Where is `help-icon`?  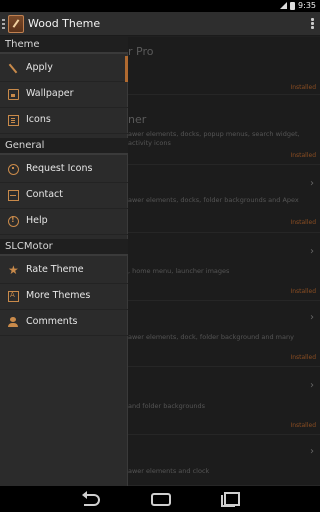
help-icon is located at coordinates (13, 221).